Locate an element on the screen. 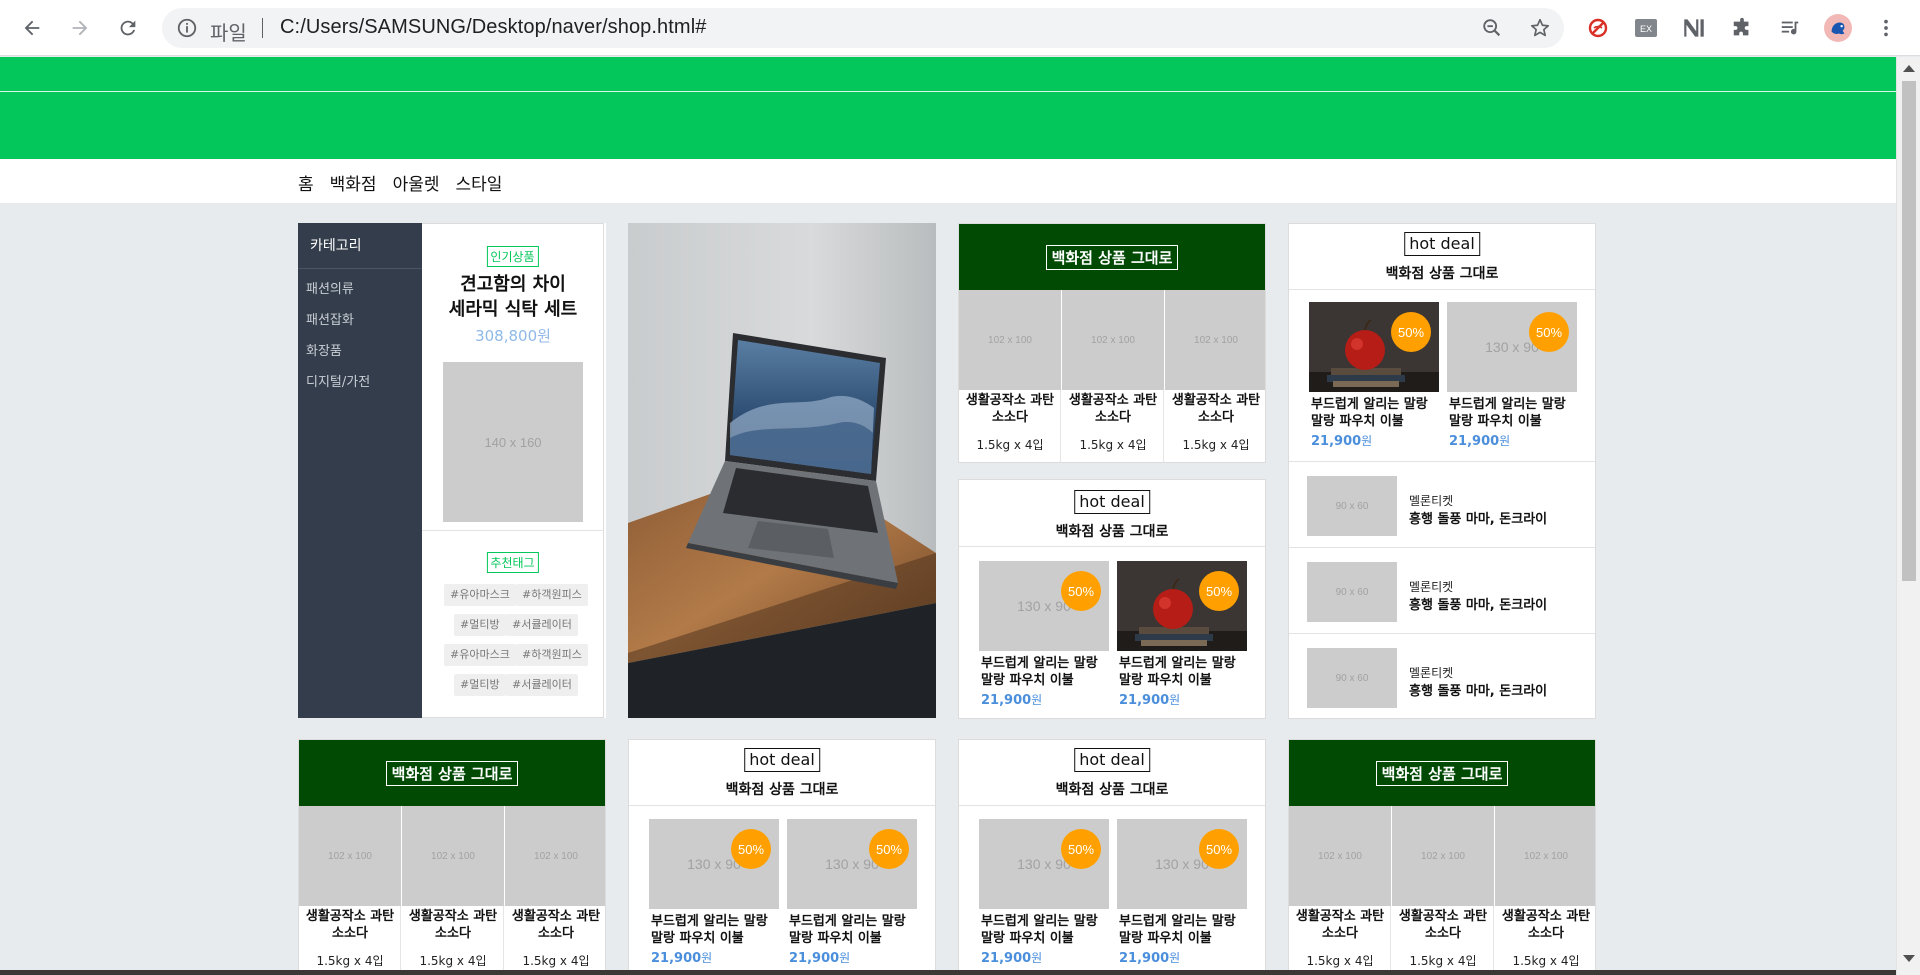 The height and width of the screenshot is (975, 1920). arrow-left-icon is located at coordinates (32, 28).